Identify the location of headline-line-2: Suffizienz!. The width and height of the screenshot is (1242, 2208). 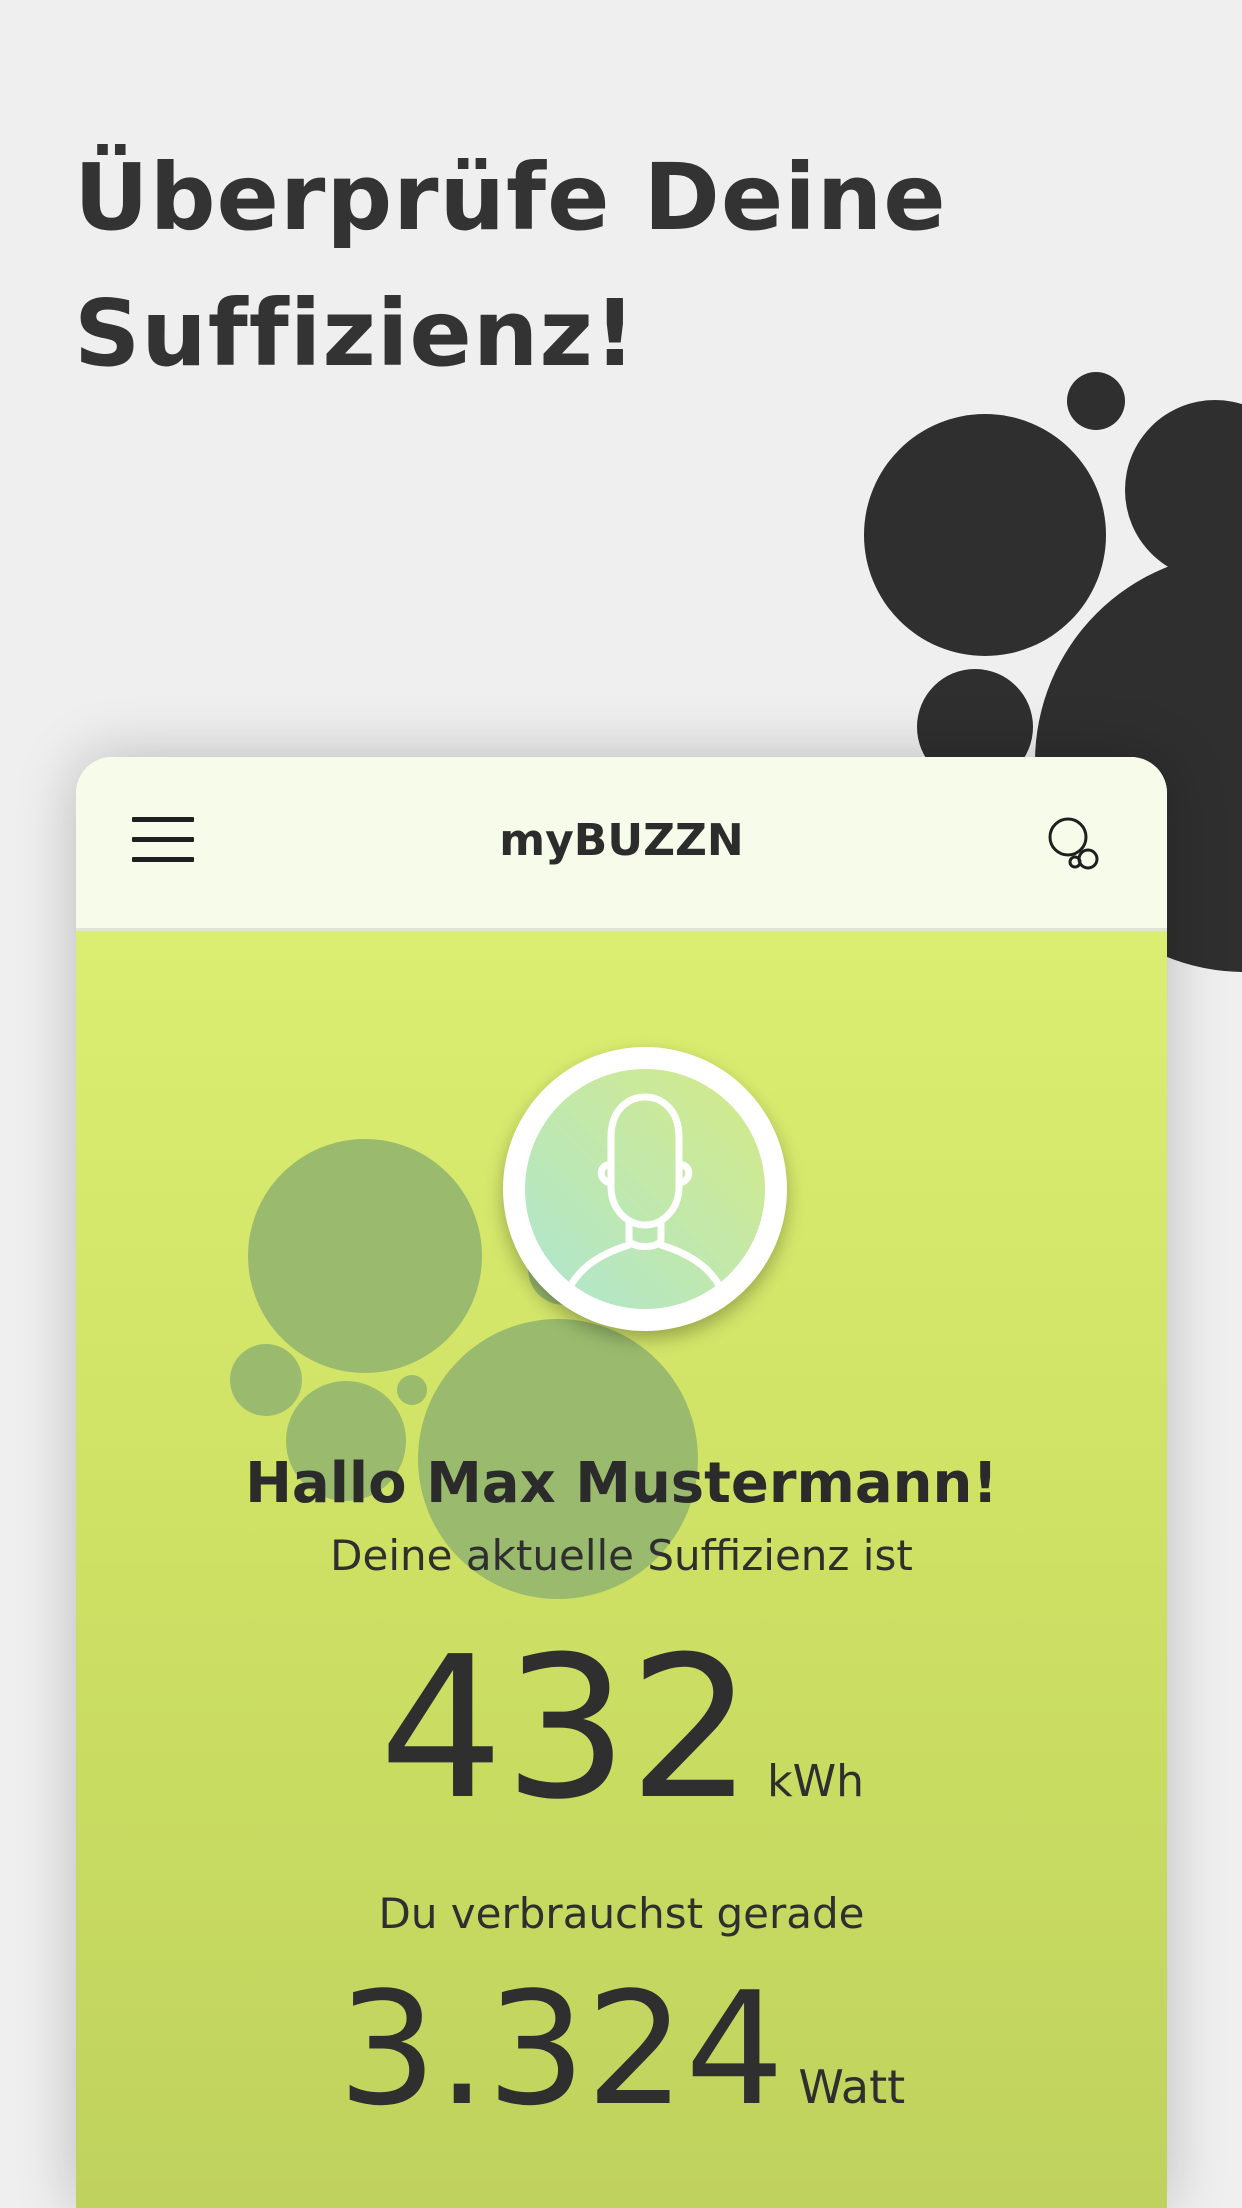
(355, 333).